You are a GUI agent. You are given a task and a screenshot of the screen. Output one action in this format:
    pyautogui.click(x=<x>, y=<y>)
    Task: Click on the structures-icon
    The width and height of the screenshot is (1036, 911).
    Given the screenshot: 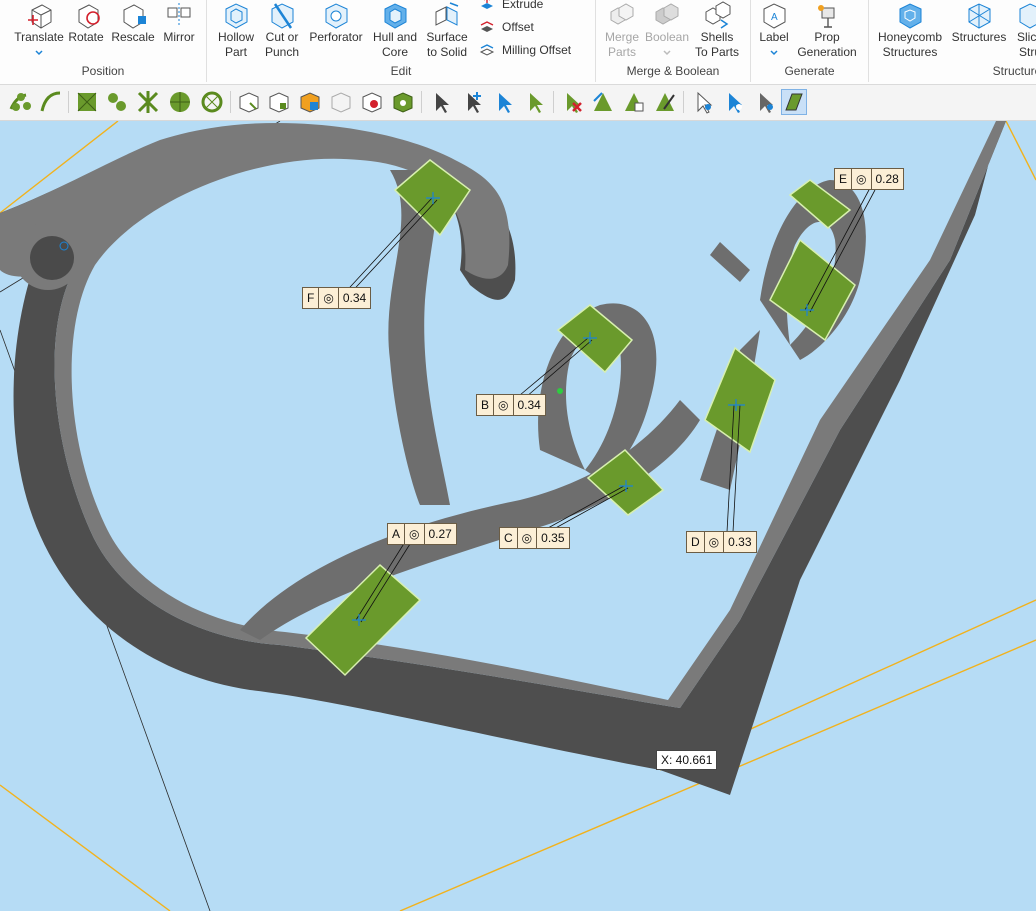 What is the action you would take?
    pyautogui.click(x=979, y=16)
    